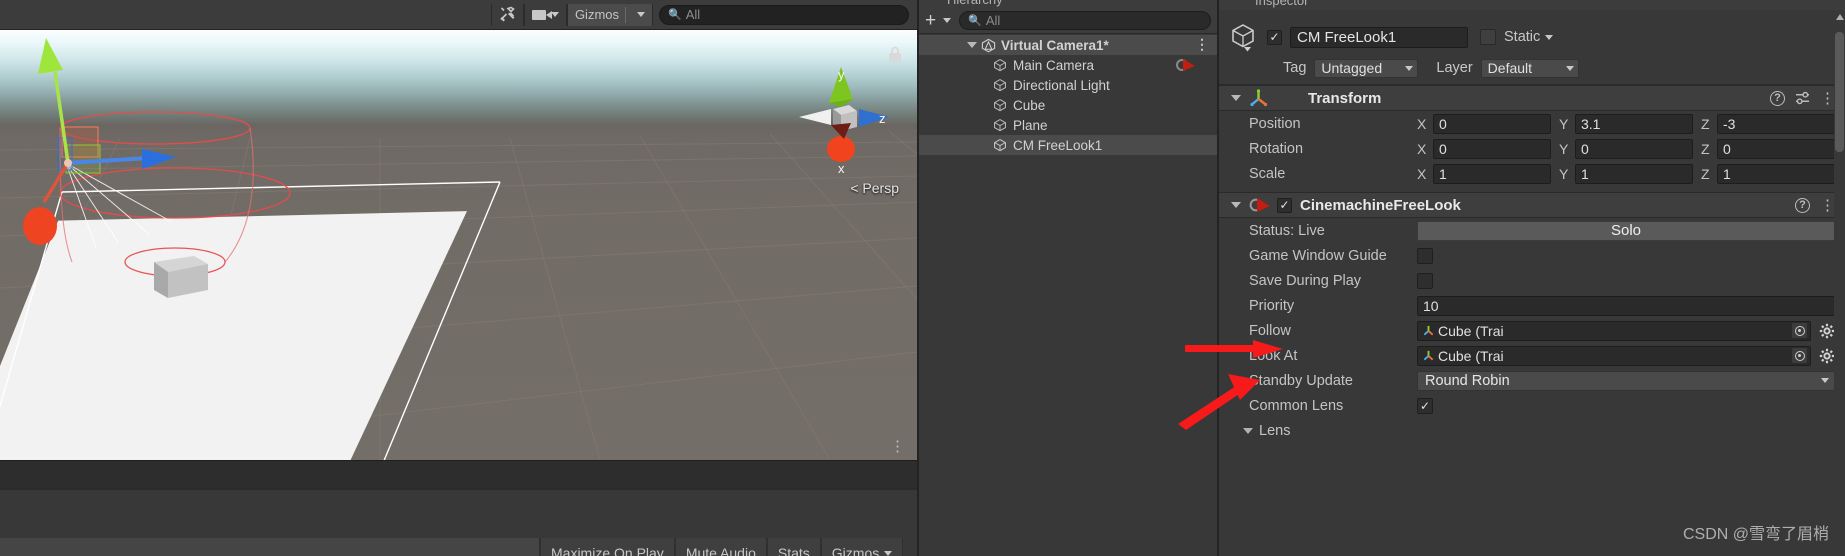  Describe the element at coordinates (1061, 85) in the screenshot. I see `hierarchy-row-label: Directional Light` at that location.